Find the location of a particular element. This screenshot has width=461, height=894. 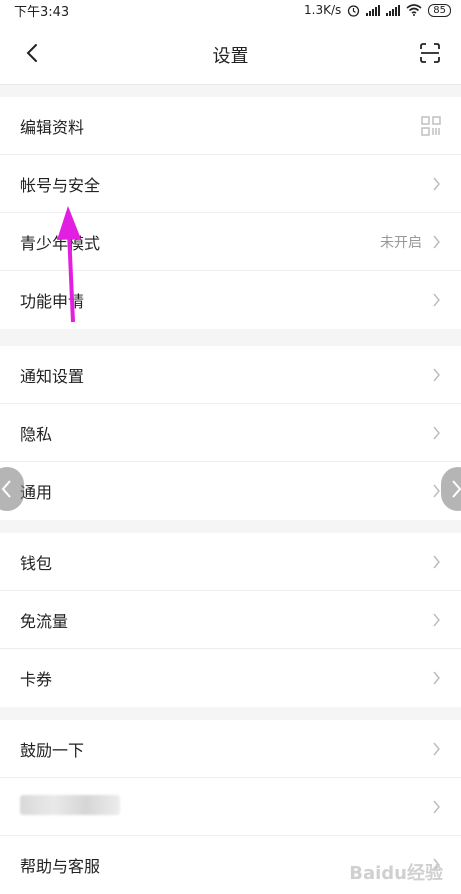

settings-item-label: 免流量 is located at coordinates (44, 621).